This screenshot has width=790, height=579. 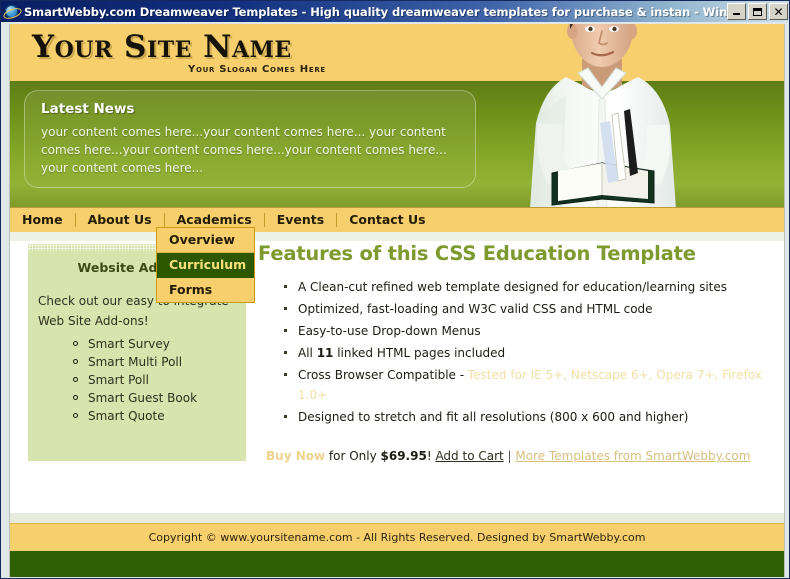 I want to click on close-icon: ✕, so click(x=778, y=11).